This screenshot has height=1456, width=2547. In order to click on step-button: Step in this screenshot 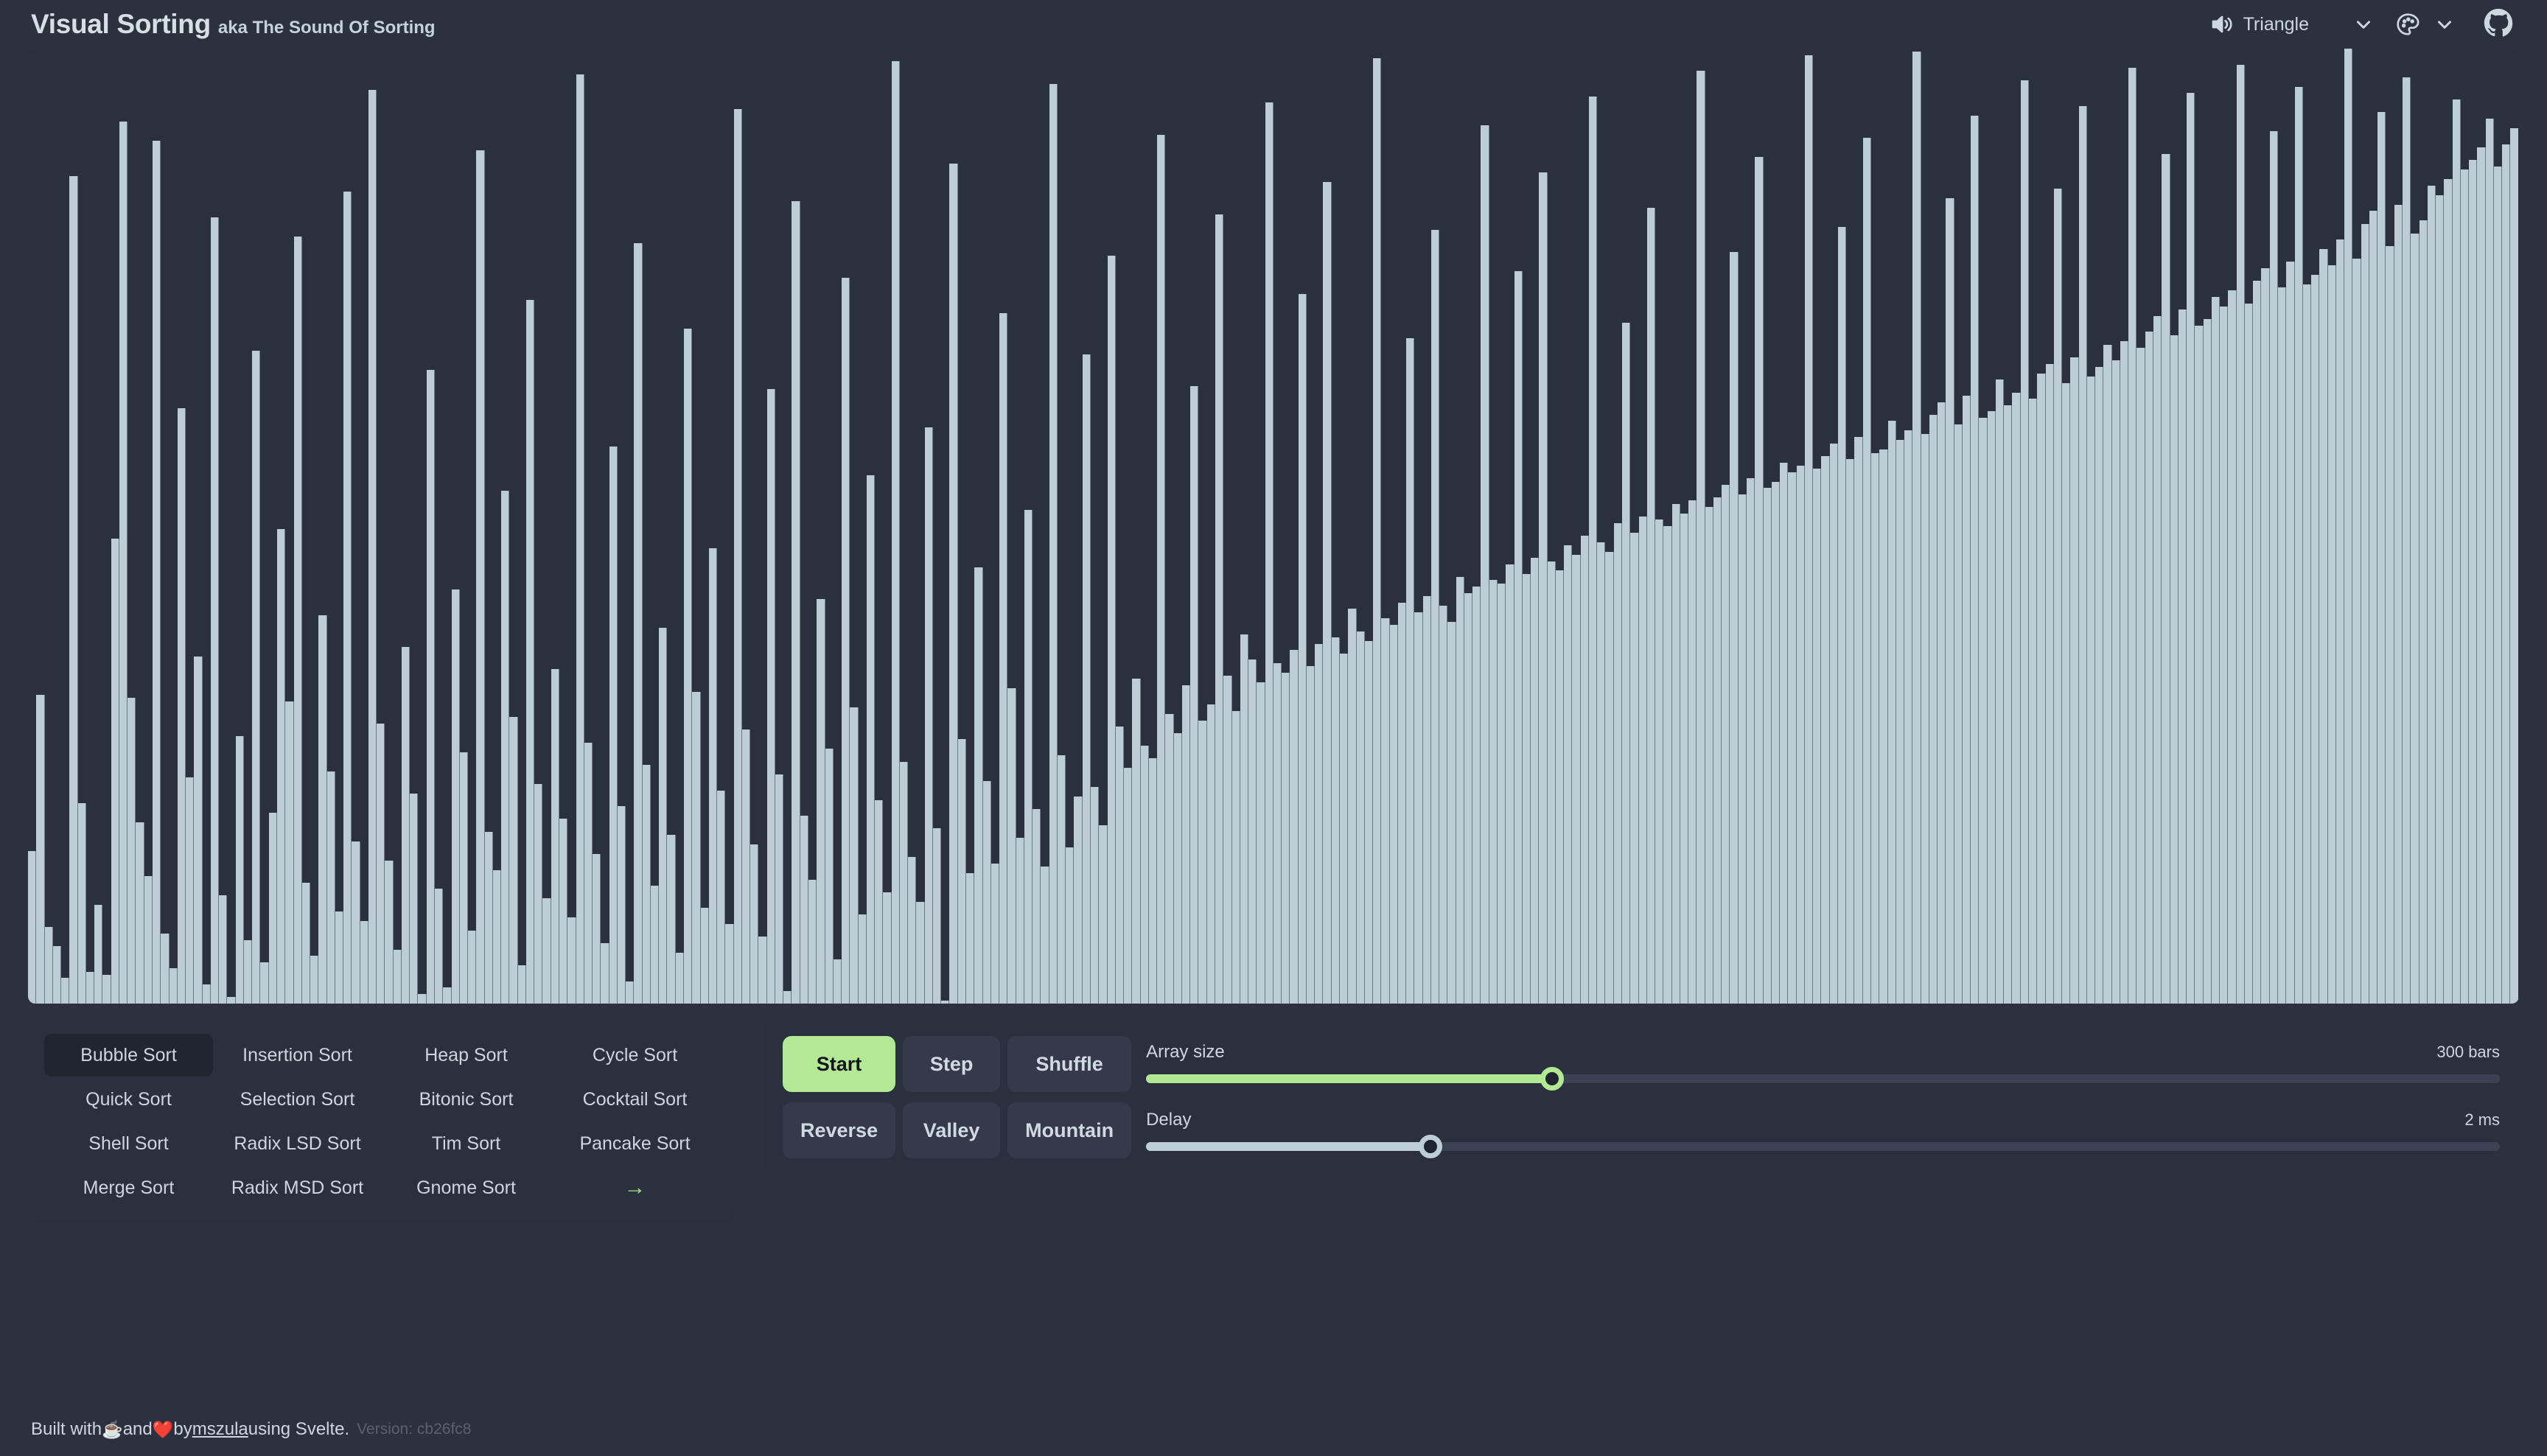, I will do `click(952, 1064)`.